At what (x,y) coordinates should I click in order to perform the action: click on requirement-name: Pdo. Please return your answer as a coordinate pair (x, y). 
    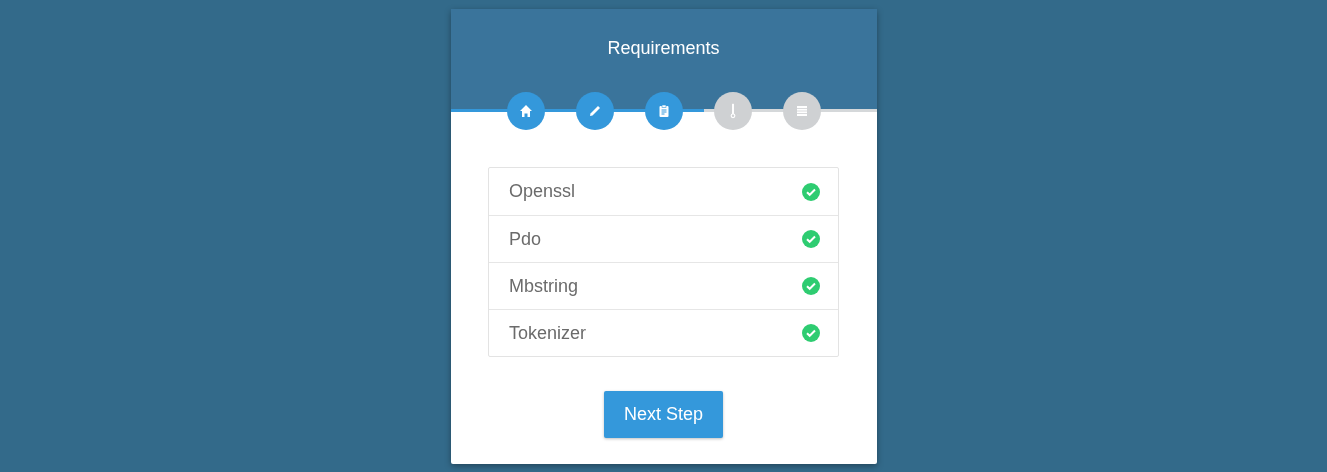
    Looking at the image, I should click on (525, 239).